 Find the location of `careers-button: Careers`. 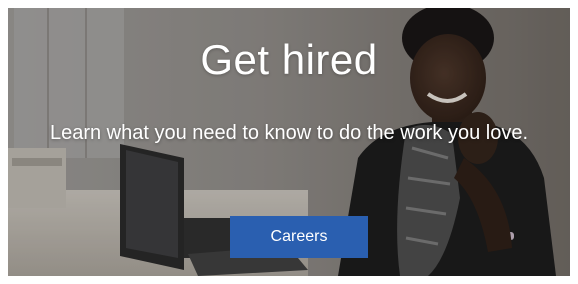

careers-button: Careers is located at coordinates (299, 237).